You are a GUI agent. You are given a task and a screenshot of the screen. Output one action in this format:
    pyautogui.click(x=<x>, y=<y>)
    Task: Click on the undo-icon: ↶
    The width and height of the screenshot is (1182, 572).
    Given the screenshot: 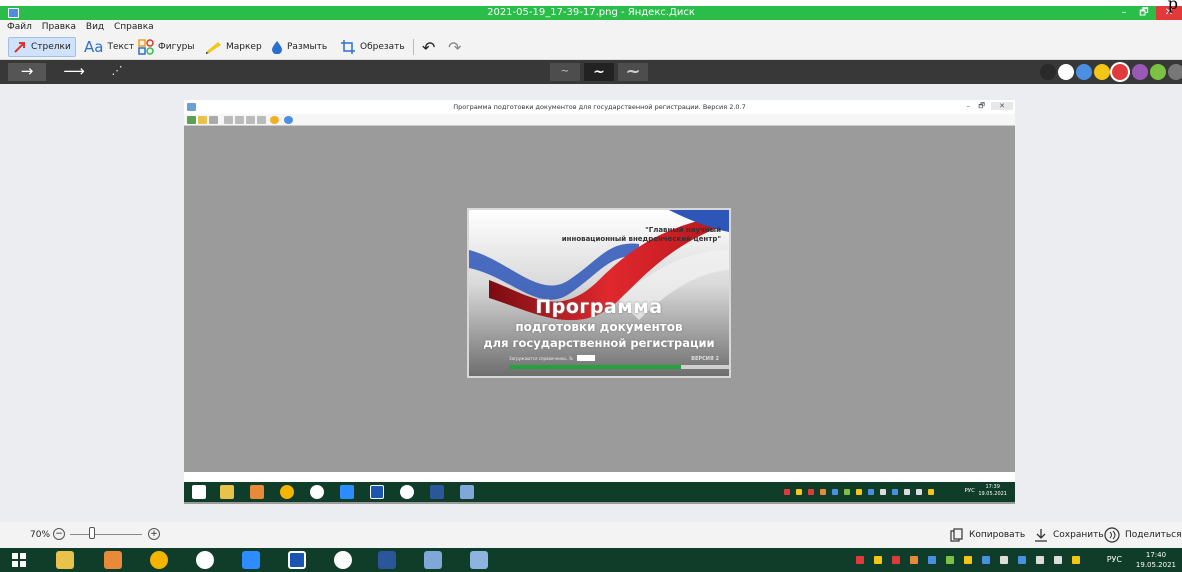 What is the action you would take?
    pyautogui.click(x=429, y=47)
    